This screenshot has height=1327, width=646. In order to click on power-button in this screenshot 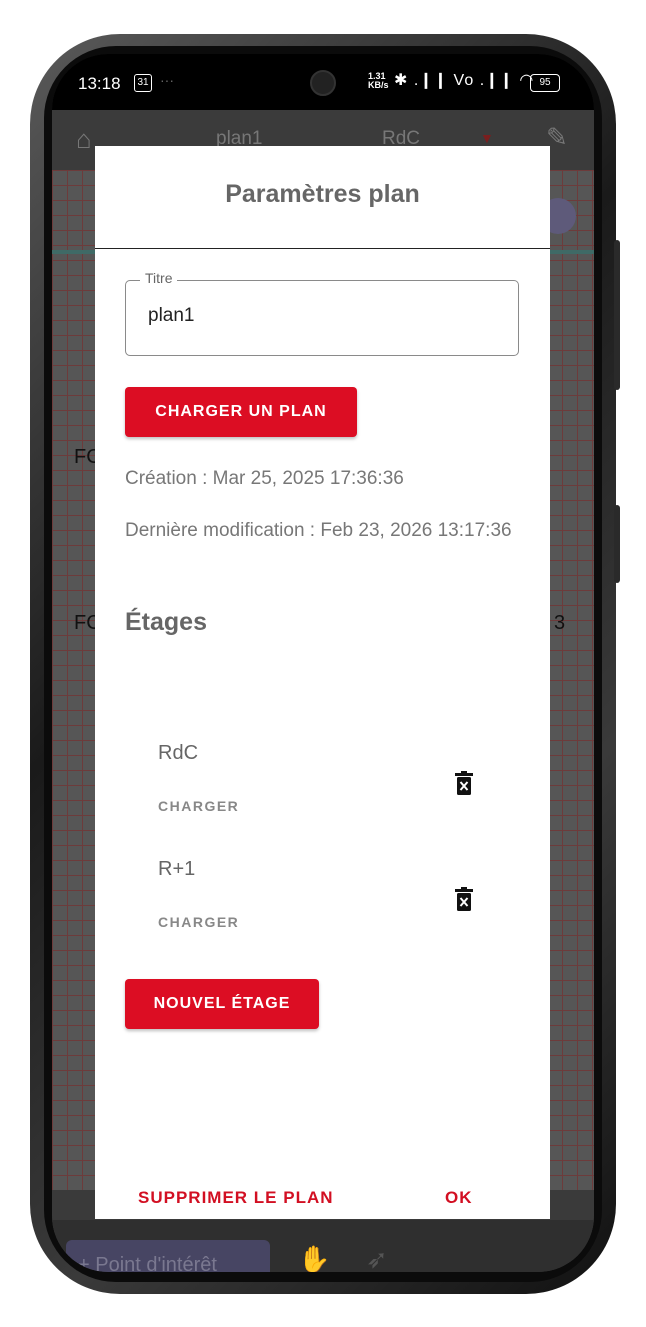, I will do `click(617, 315)`.